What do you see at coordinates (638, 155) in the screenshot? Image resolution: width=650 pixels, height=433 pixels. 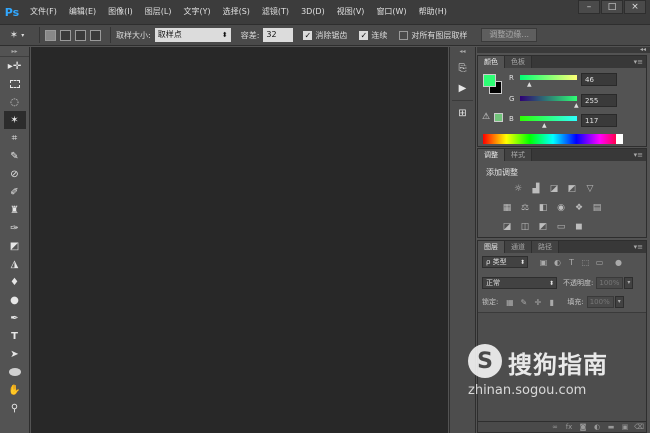 I see `panel-menu-icon: ▾≡` at bounding box center [638, 155].